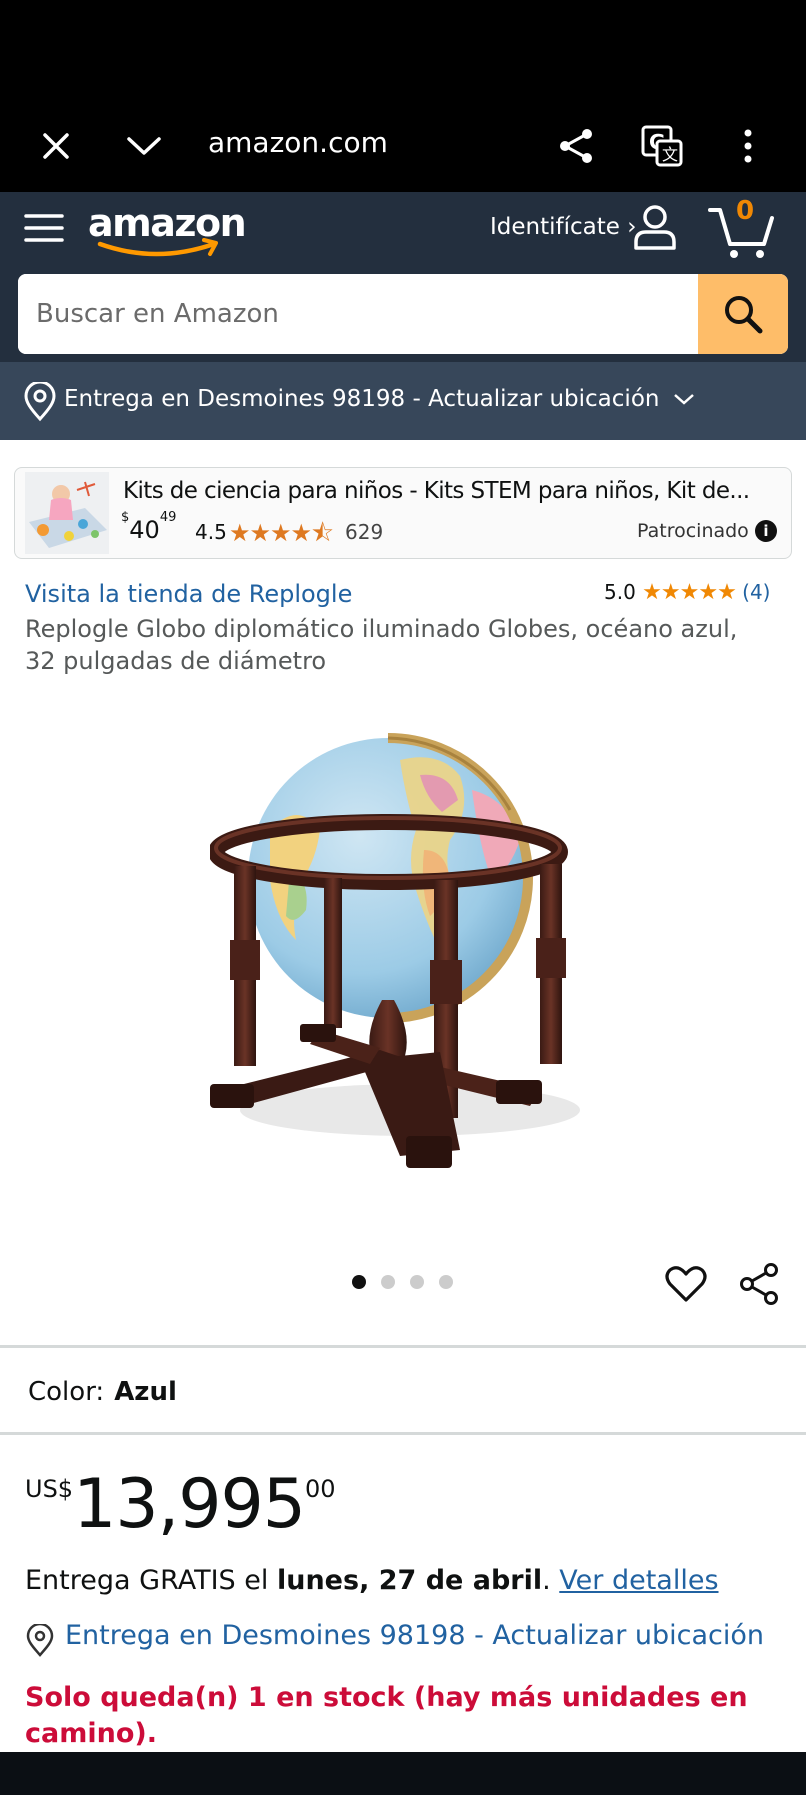 This screenshot has height=1795, width=806. I want to click on search-bar, so click(403, 318).